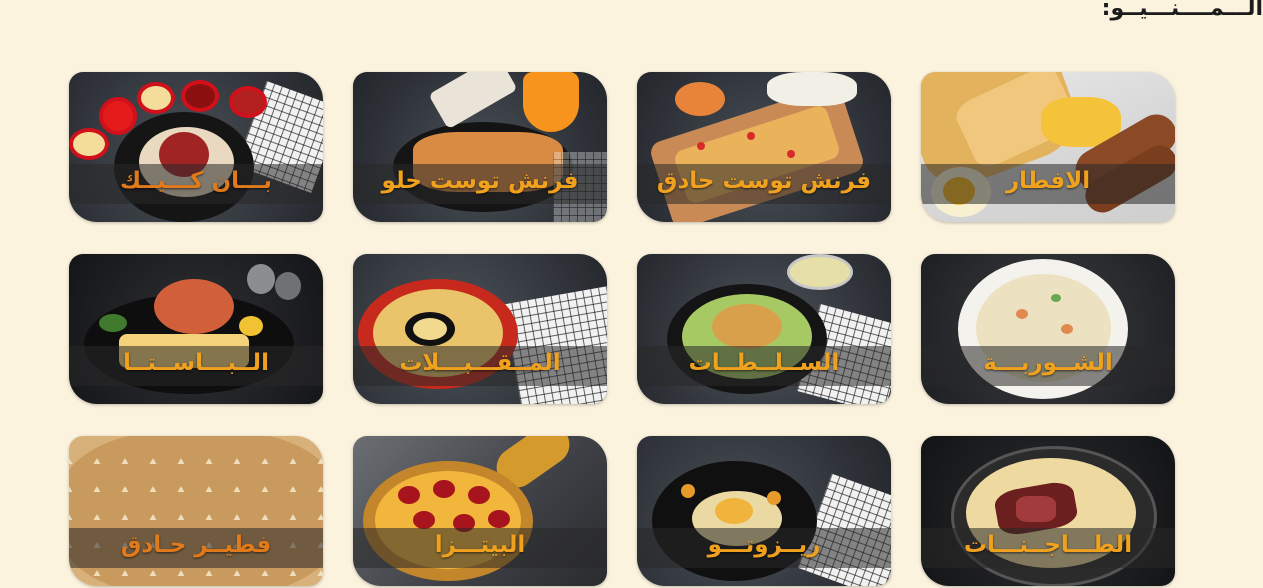 This screenshot has width=1263, height=588. What do you see at coordinates (480, 511) in the screenshot?
I see `category-card-pizza: البيتـــزا` at bounding box center [480, 511].